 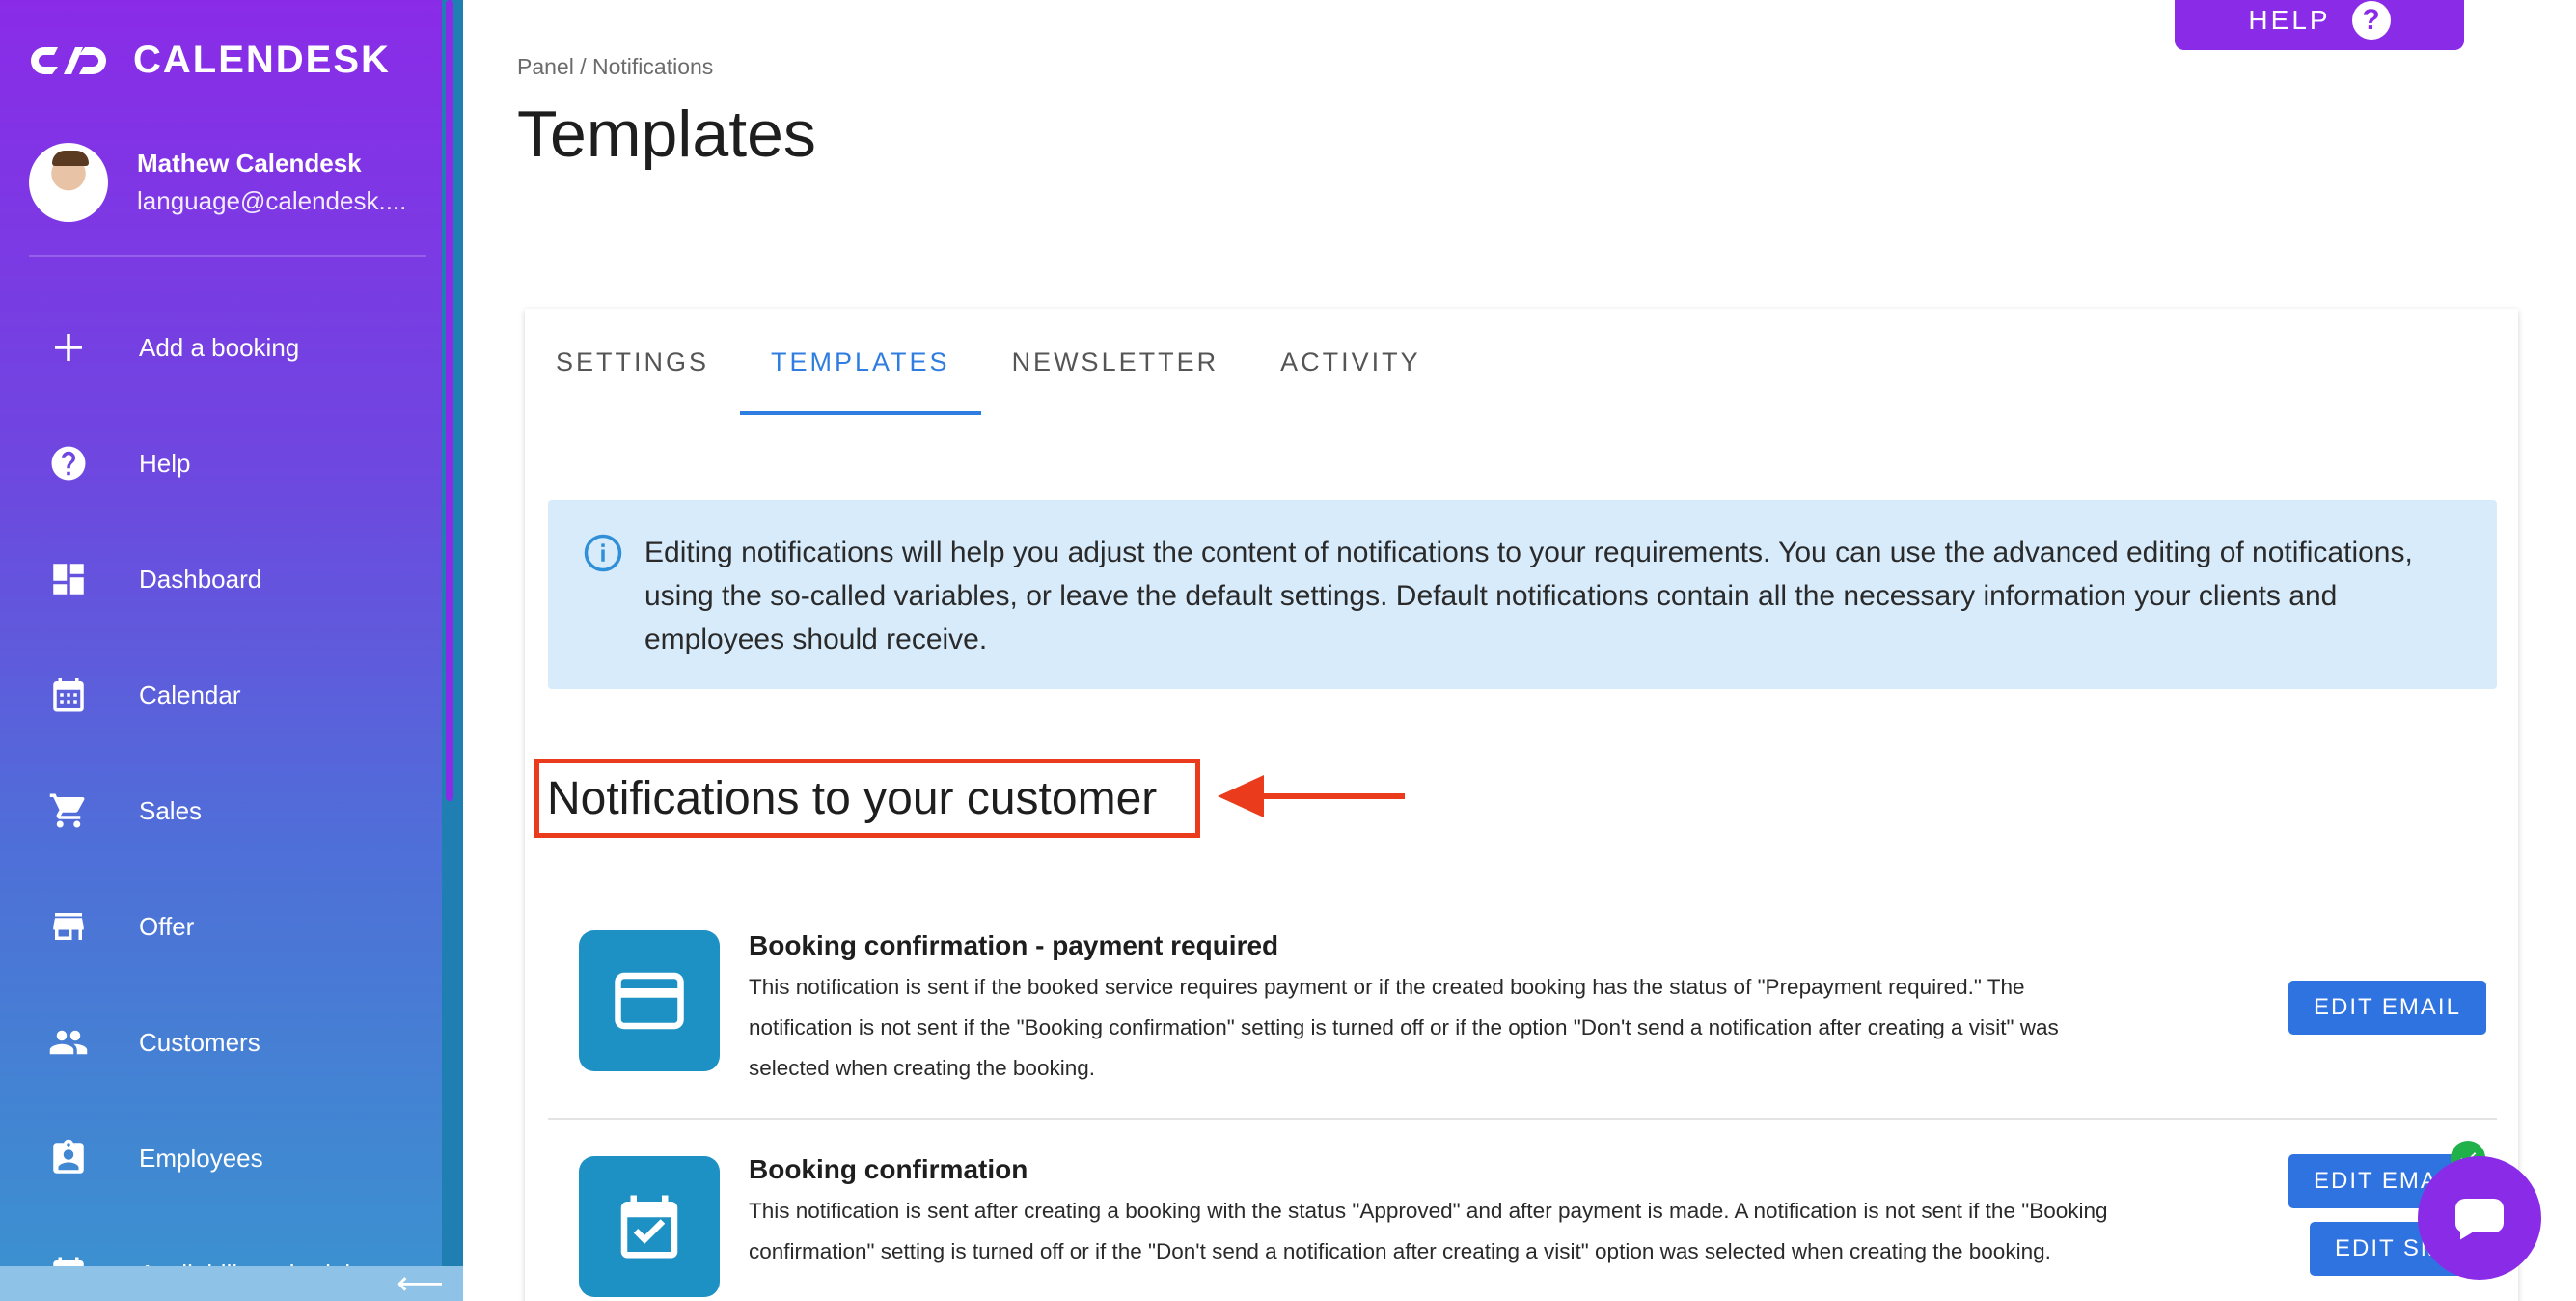 I want to click on sidebar-item-label: Help, so click(x=165, y=463).